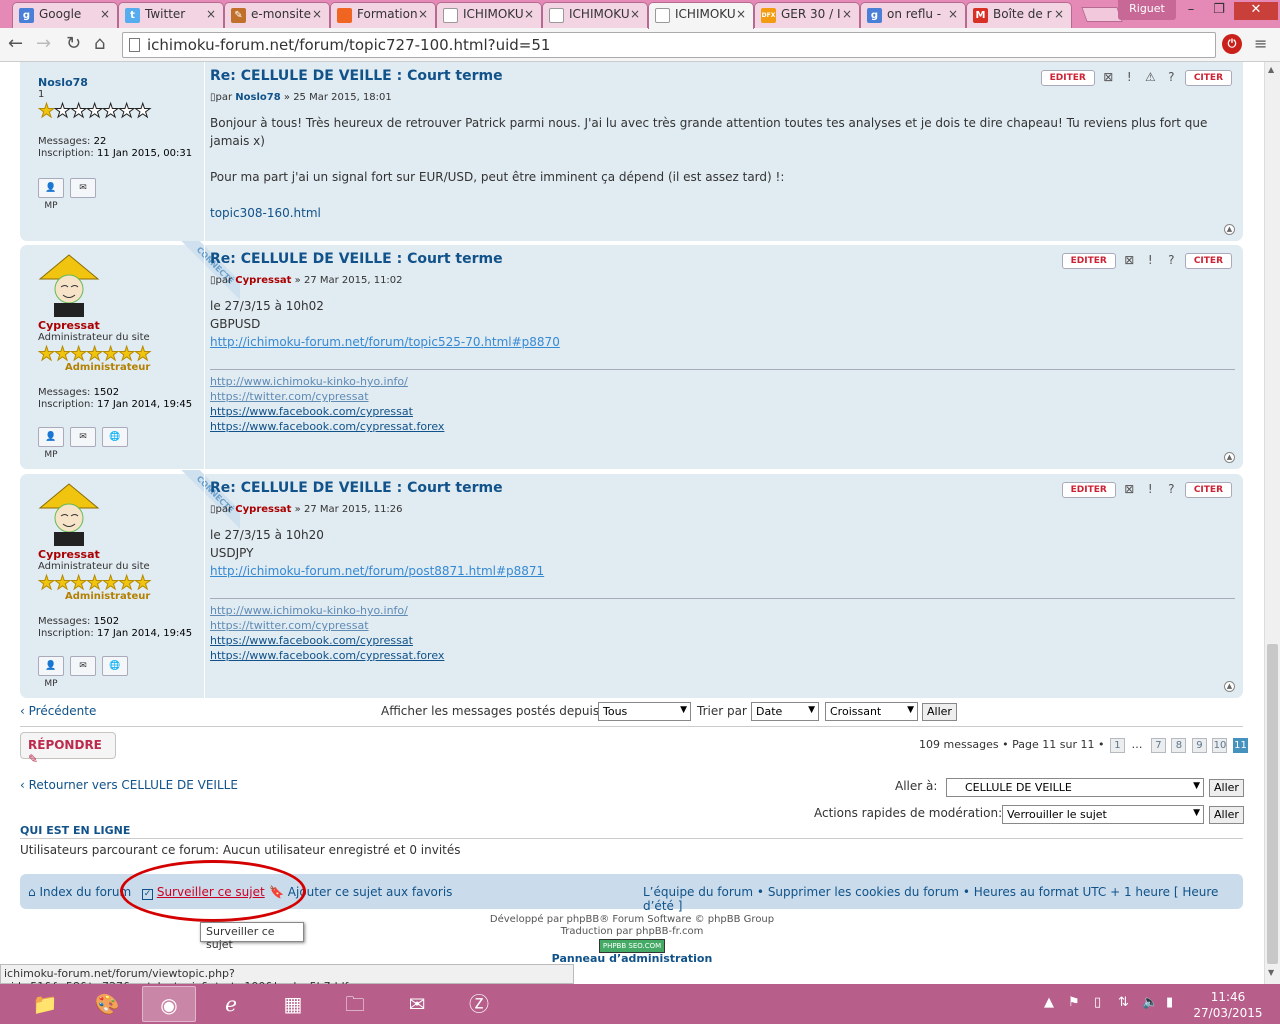 The image size is (1280, 1024). What do you see at coordinates (1097, 1002) in the screenshot?
I see `device-icon: ▯` at bounding box center [1097, 1002].